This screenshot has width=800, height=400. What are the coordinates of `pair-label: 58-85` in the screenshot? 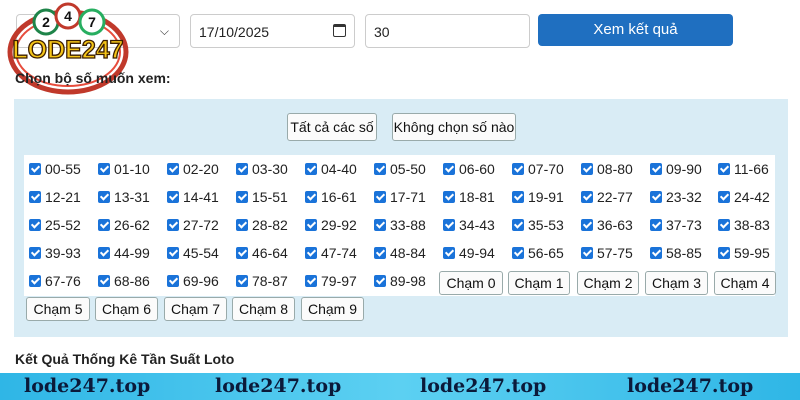 It's located at (684, 253).